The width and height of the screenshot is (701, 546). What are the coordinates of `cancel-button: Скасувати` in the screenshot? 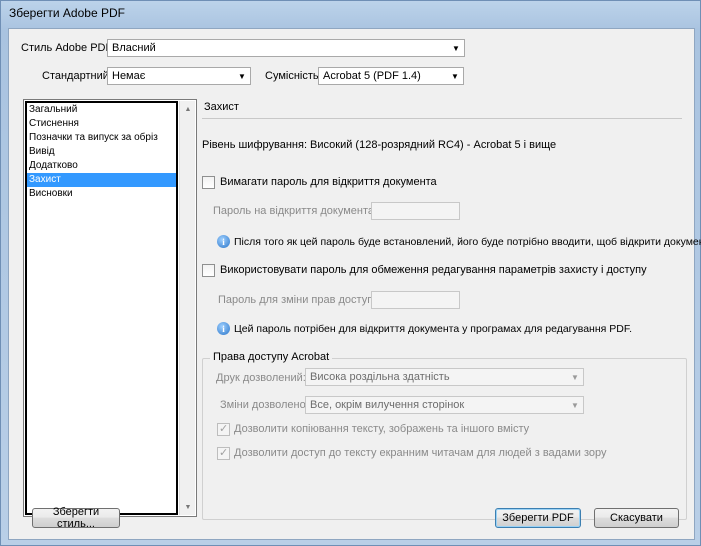 It's located at (636, 518).